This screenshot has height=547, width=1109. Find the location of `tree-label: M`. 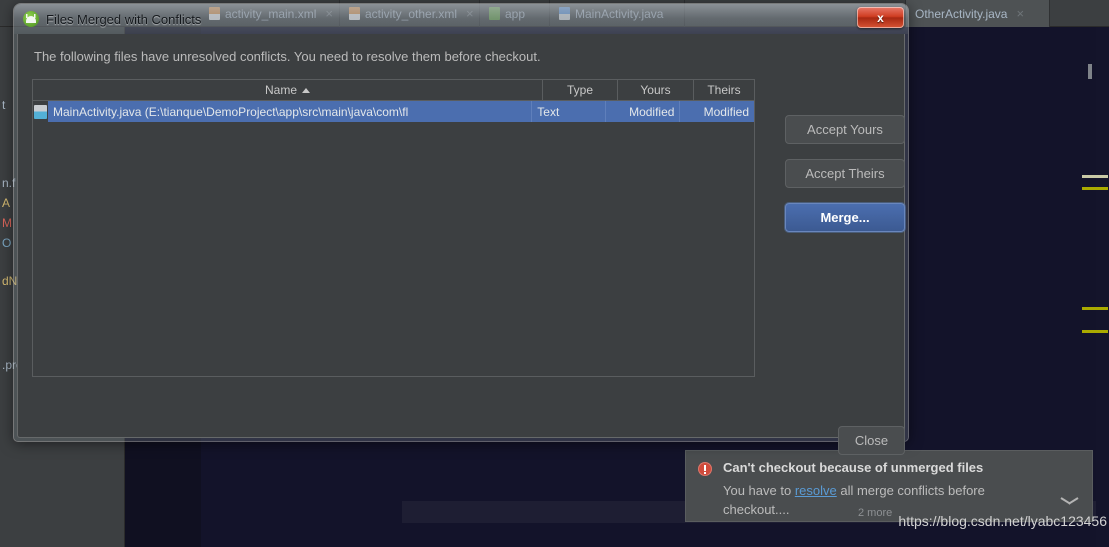

tree-label: M is located at coordinates (7, 223).